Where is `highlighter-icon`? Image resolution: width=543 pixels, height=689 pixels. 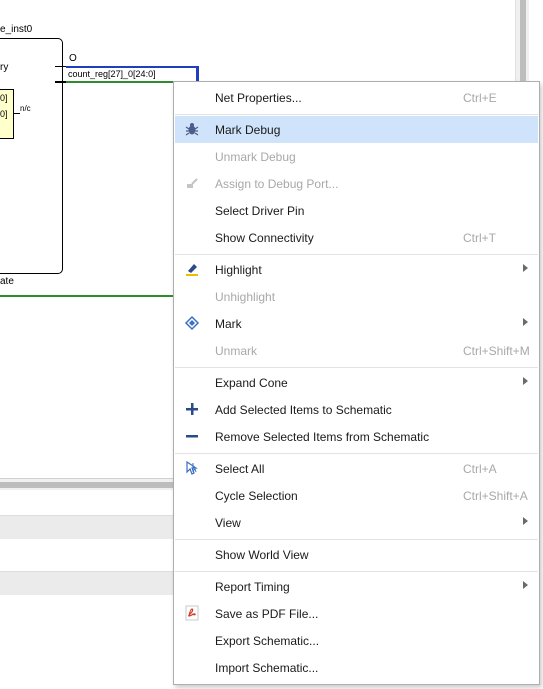
highlighter-icon is located at coordinates (192, 269).